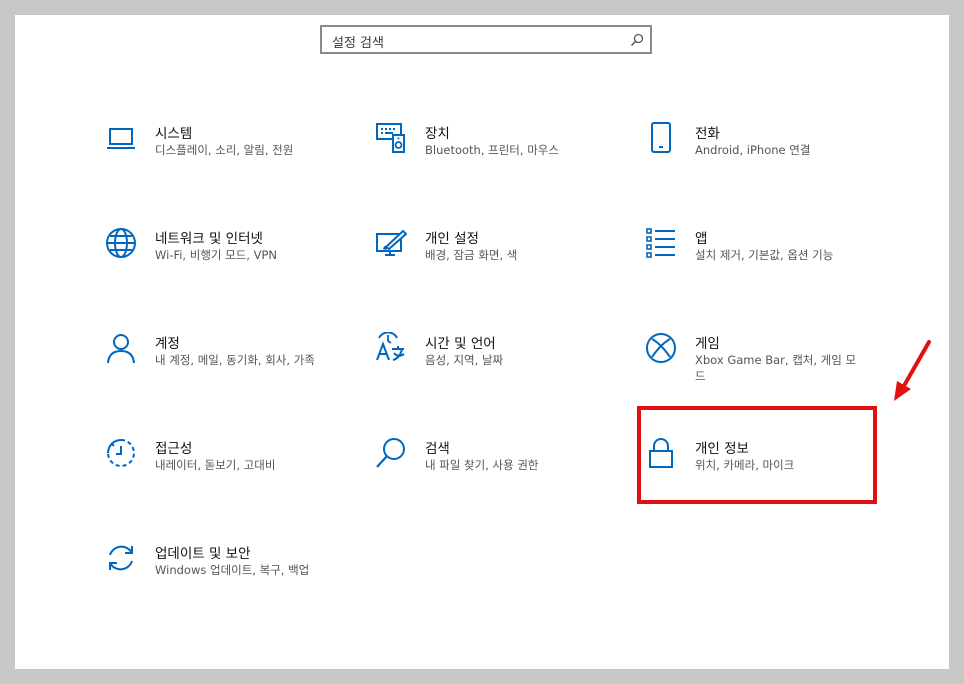 This screenshot has width=964, height=684. Describe the element at coordinates (121, 243) in the screenshot. I see `globe-icon` at that location.